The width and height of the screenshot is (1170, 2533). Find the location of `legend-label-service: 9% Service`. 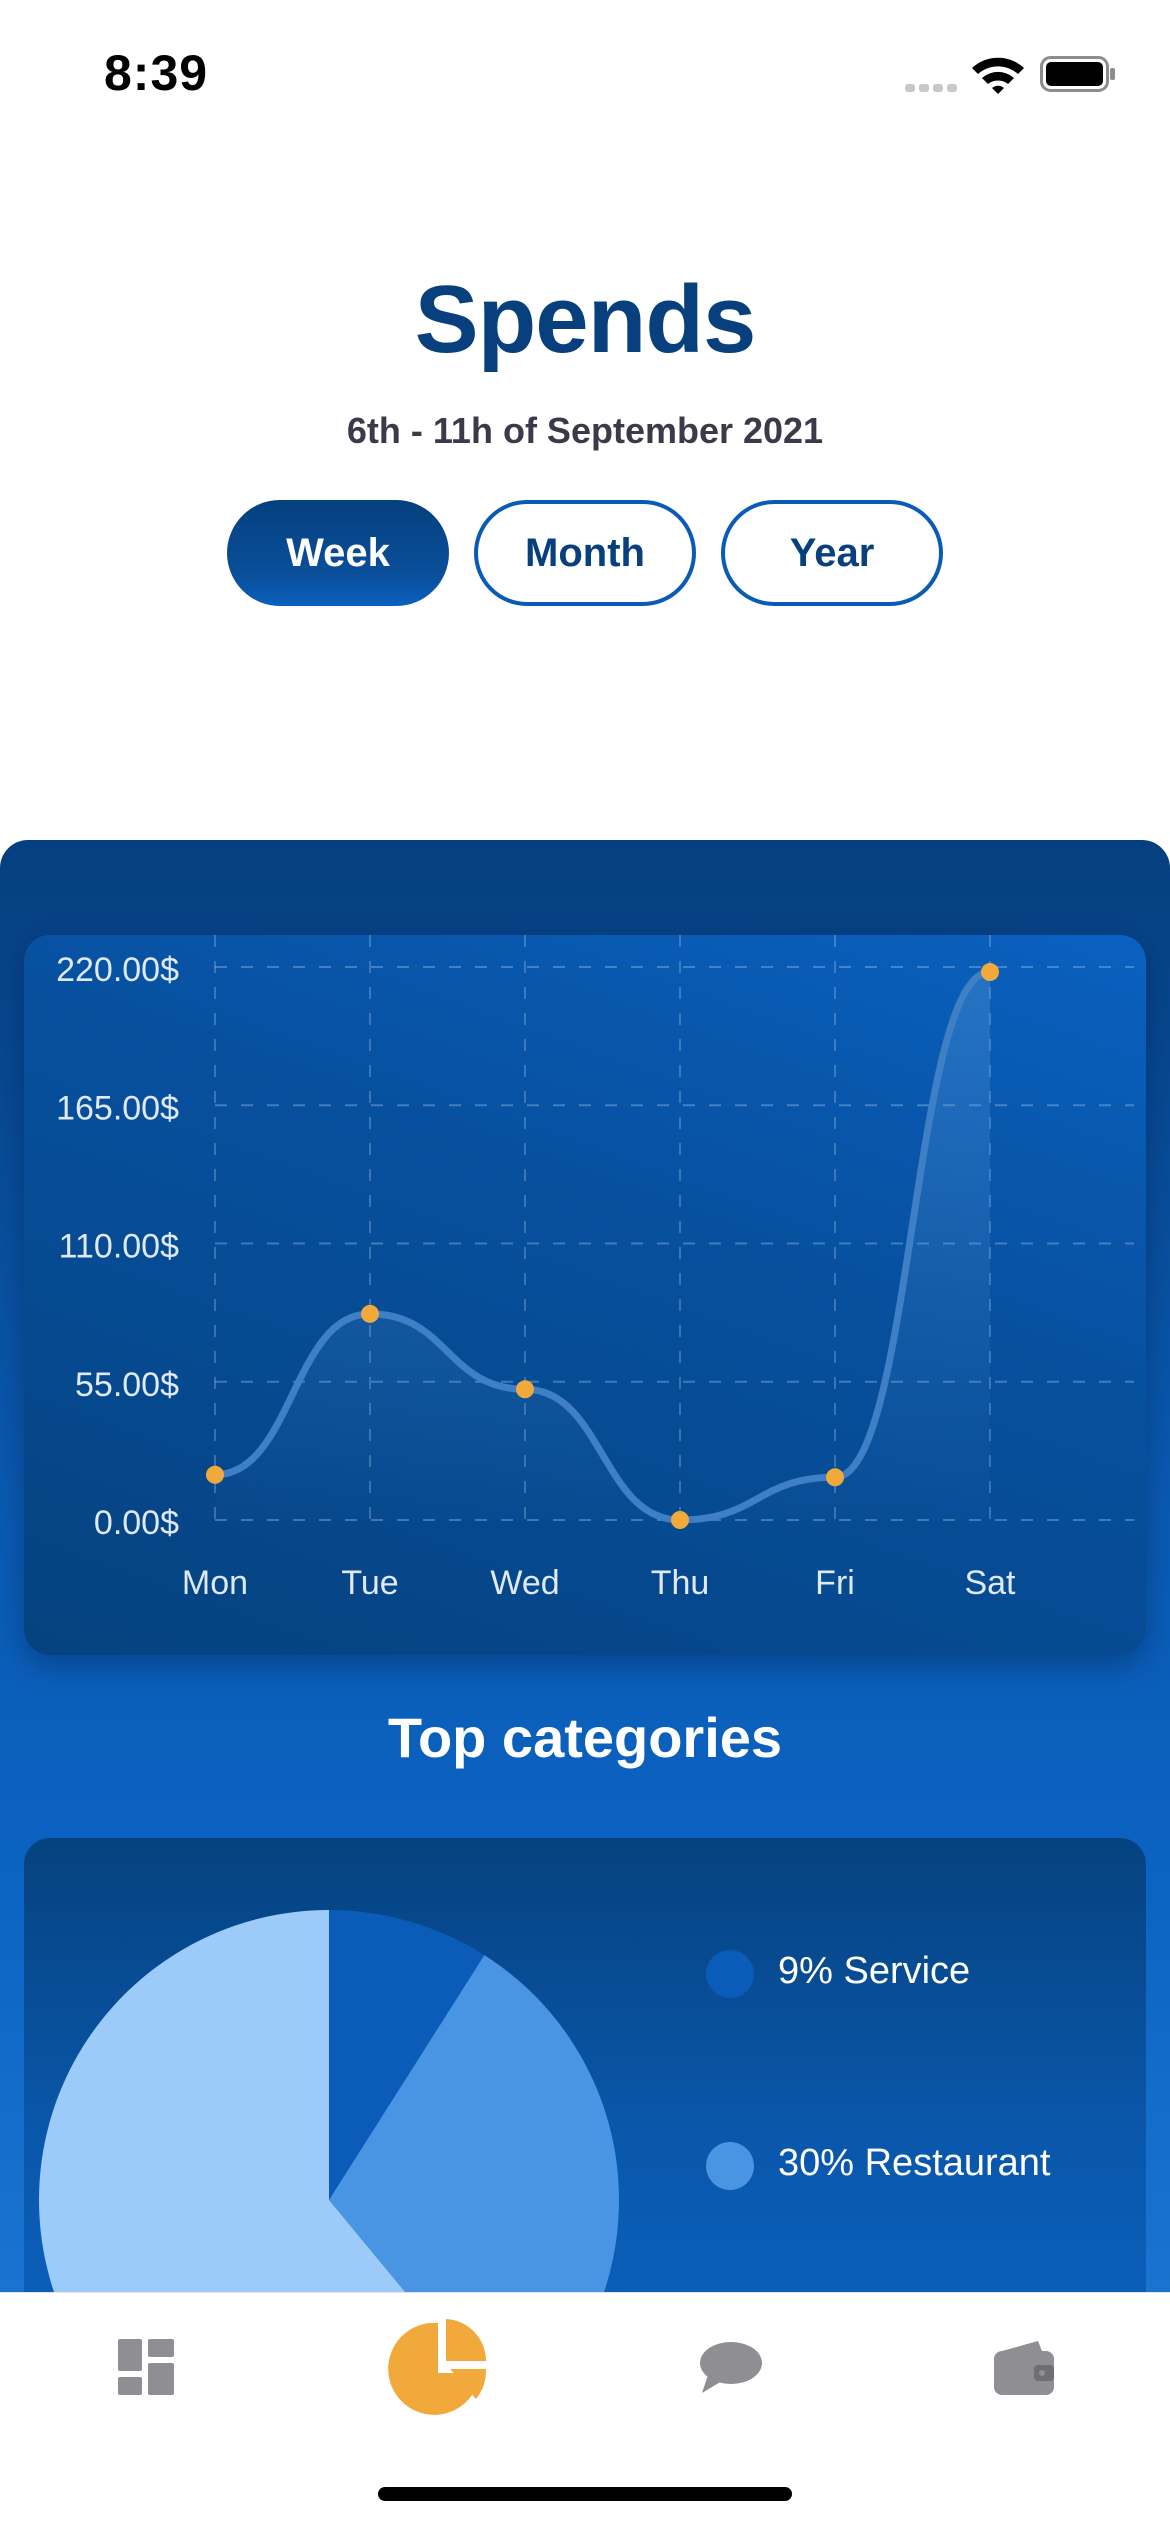

legend-label-service: 9% Service is located at coordinates (874, 1971).